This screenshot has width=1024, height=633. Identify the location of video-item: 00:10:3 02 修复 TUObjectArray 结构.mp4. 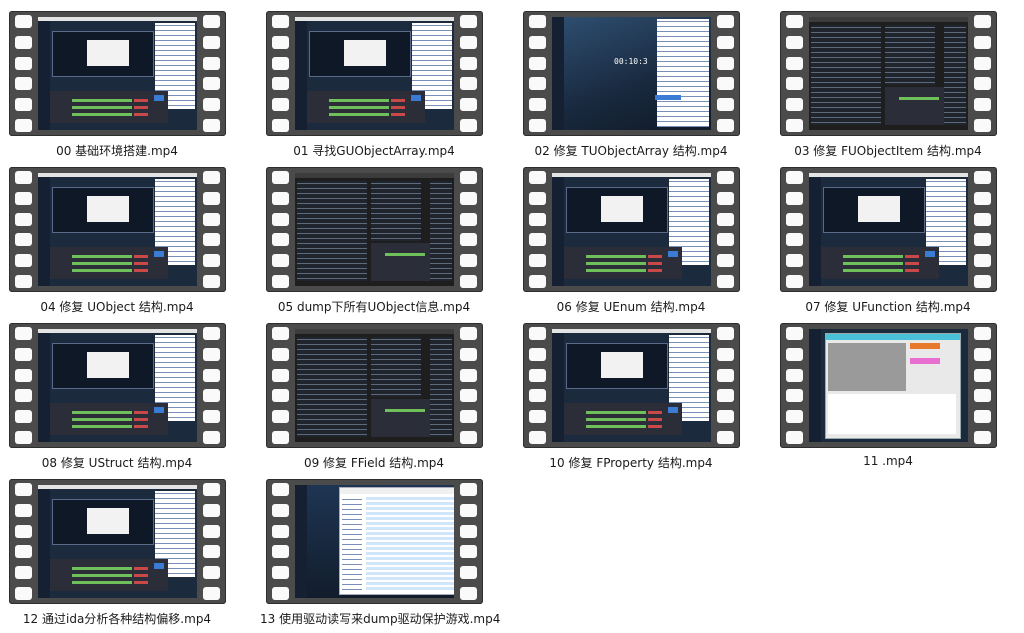
(631, 87).